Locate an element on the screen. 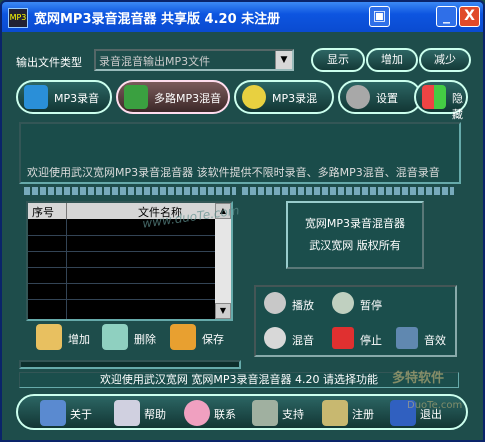 The width and height of the screenshot is (485, 442). title-bar: MP3 宽网MP3录音混音器 共享版 4.20 未注册 ▣ _ X is located at coordinates (242, 17).